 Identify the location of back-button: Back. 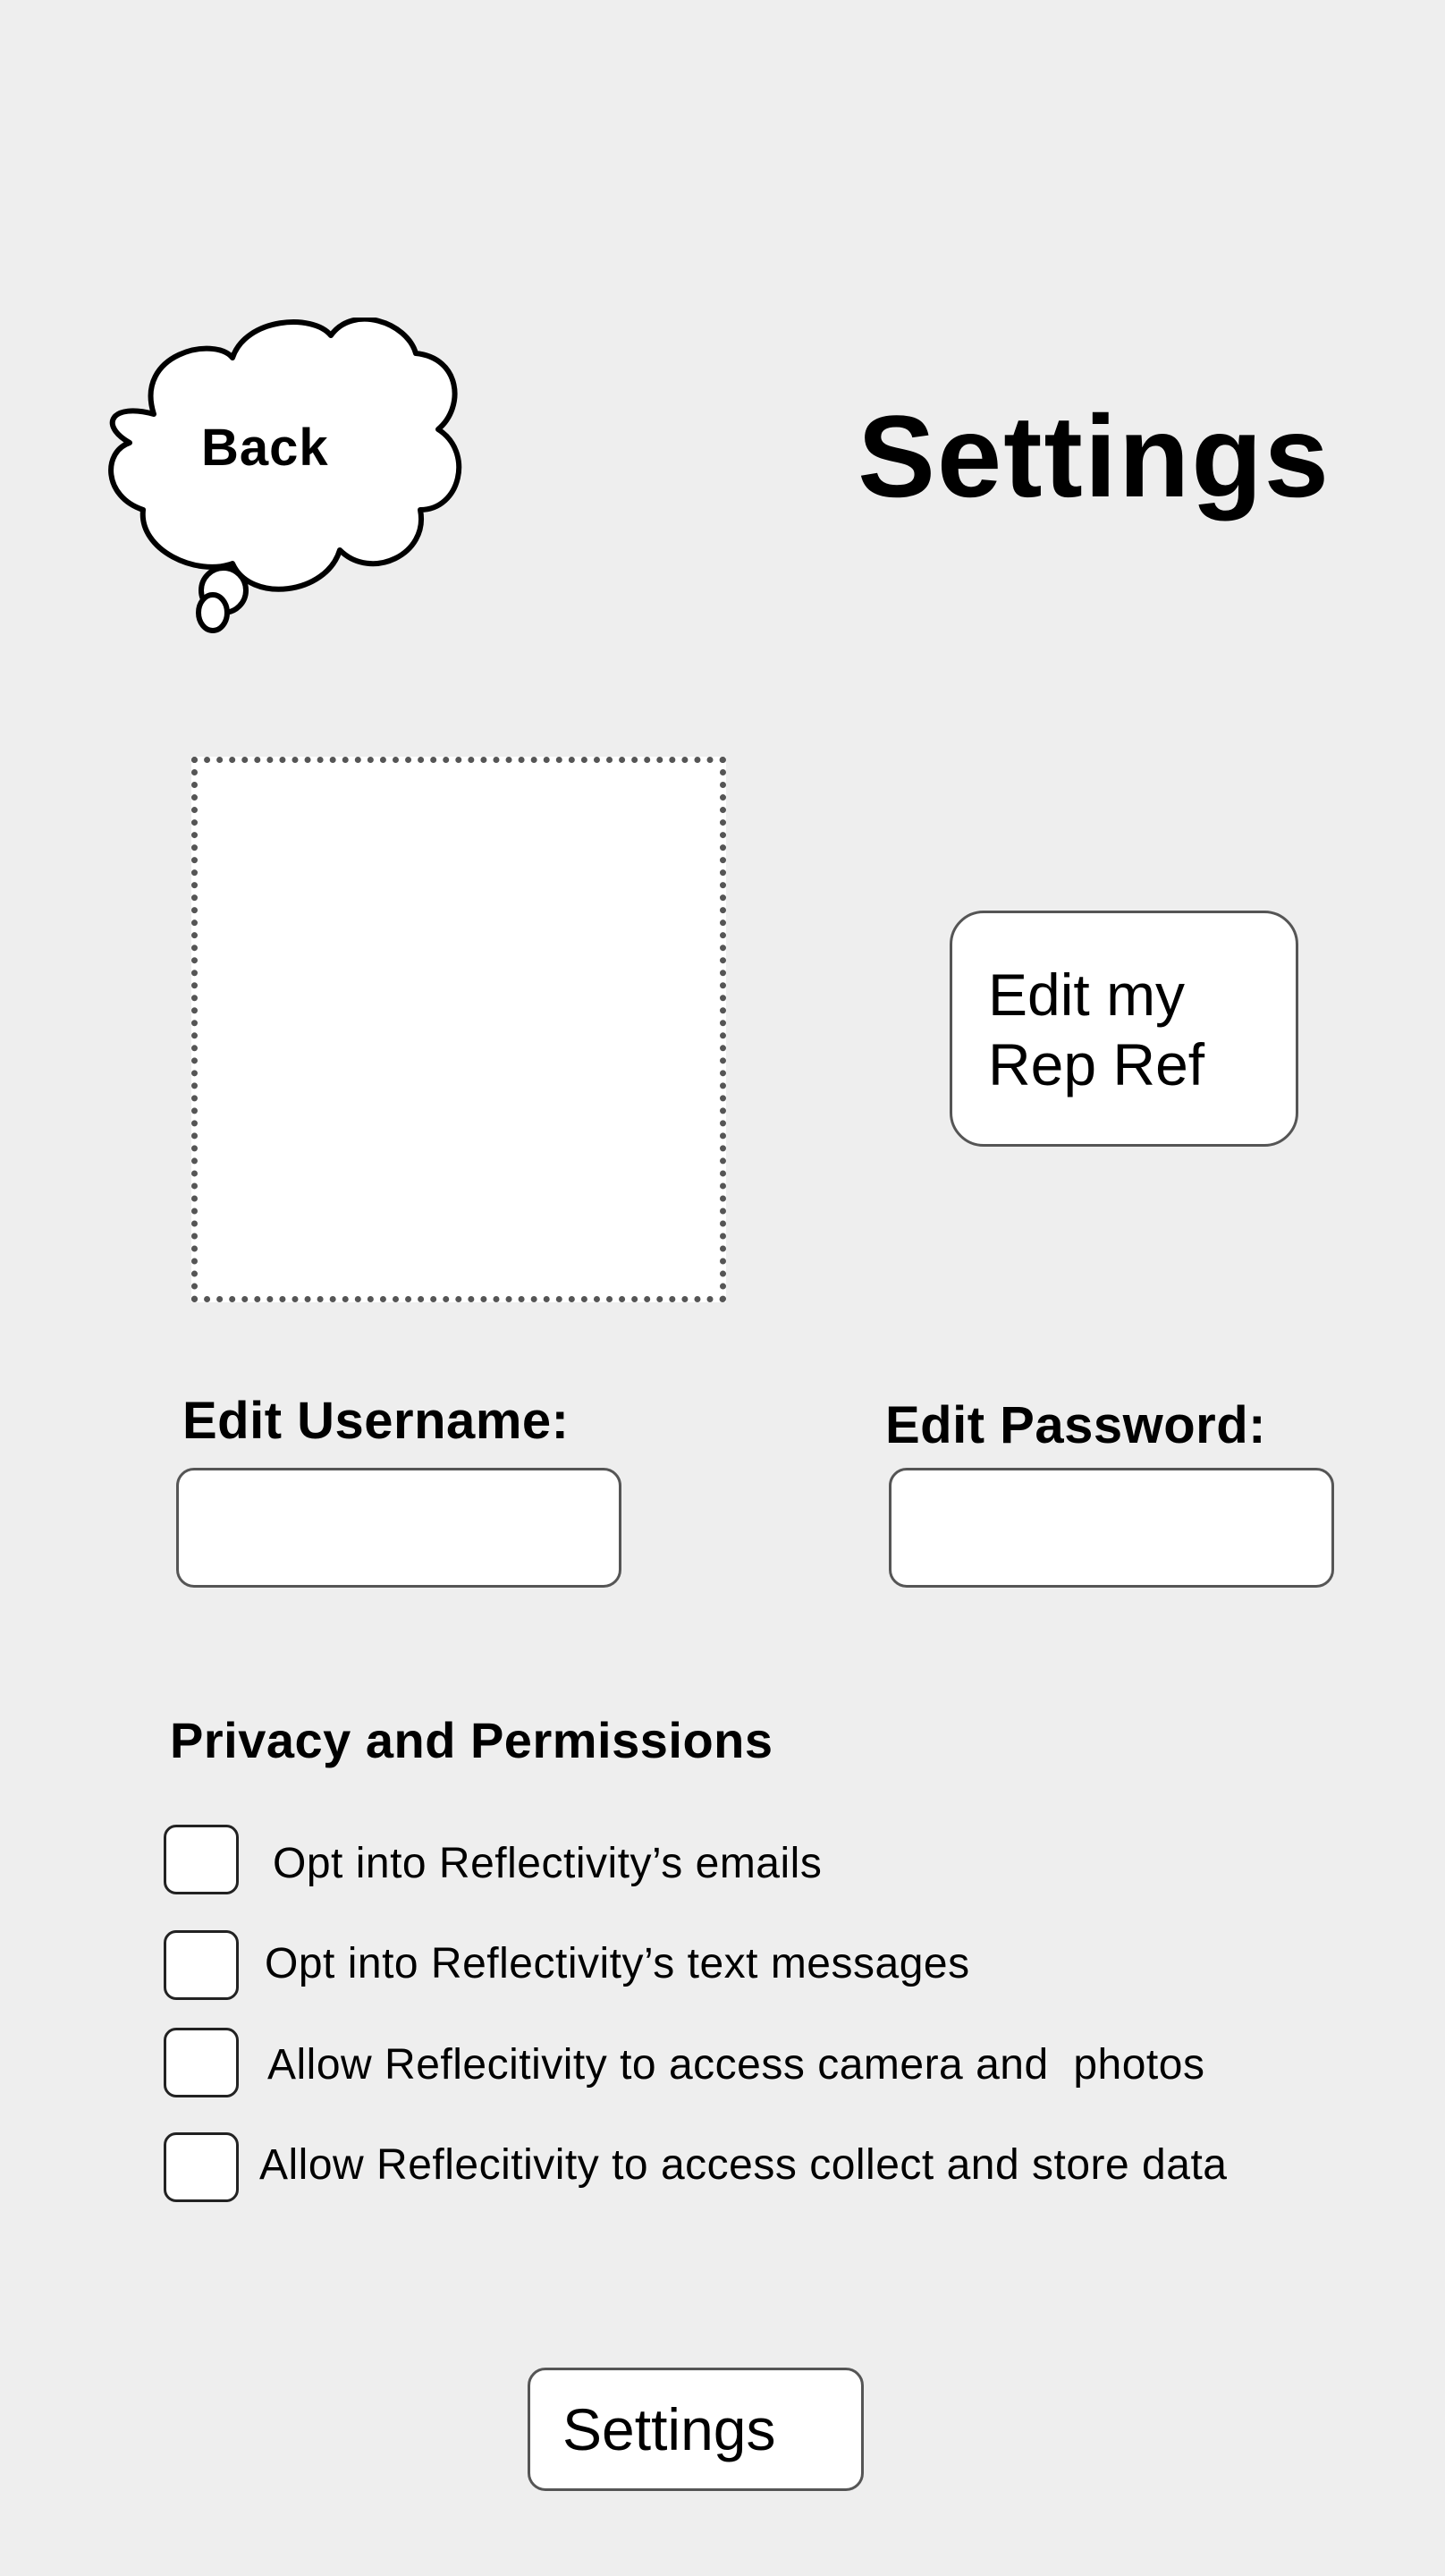
(286, 479).